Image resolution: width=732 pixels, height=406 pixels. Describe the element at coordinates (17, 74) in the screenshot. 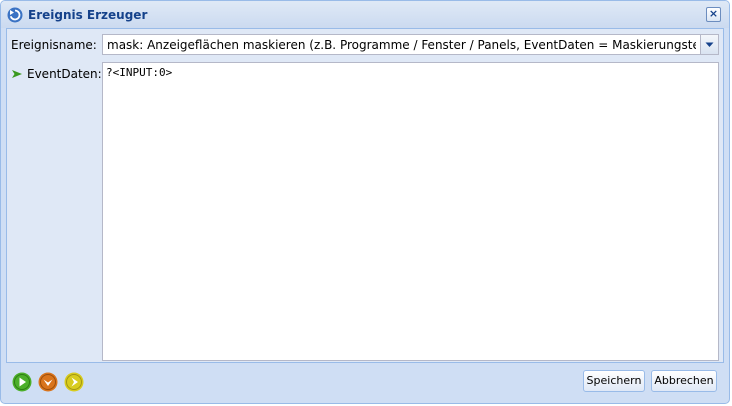

I see `play-arrow-icon` at that location.